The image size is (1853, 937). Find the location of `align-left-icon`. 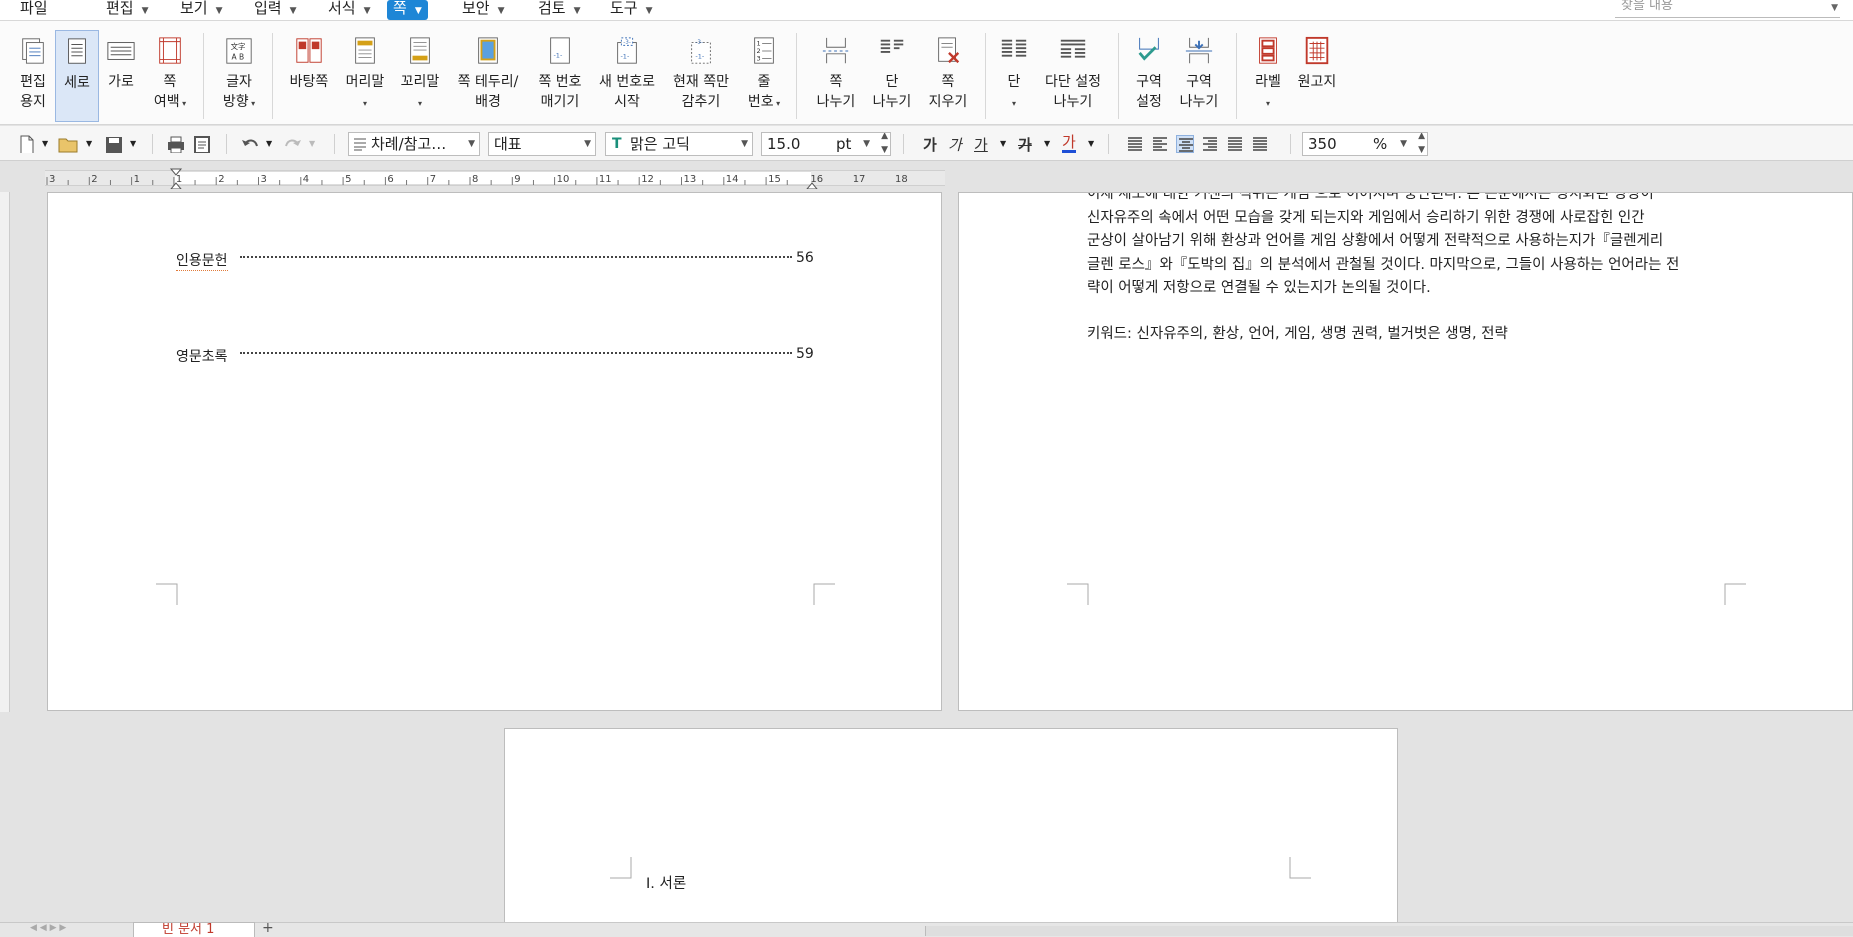

align-left-icon is located at coordinates (1160, 144).